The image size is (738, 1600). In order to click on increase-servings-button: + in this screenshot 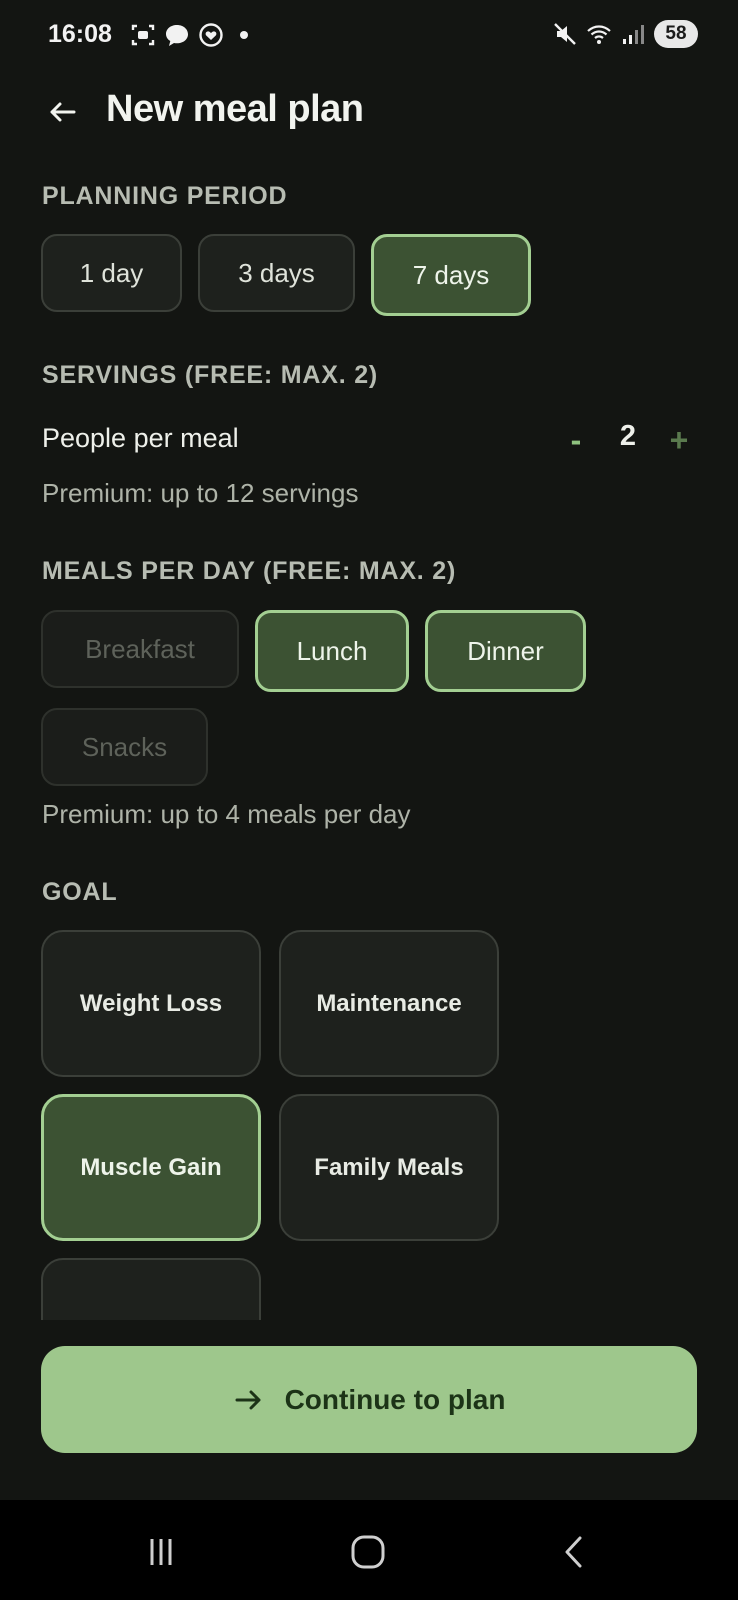, I will do `click(679, 440)`.